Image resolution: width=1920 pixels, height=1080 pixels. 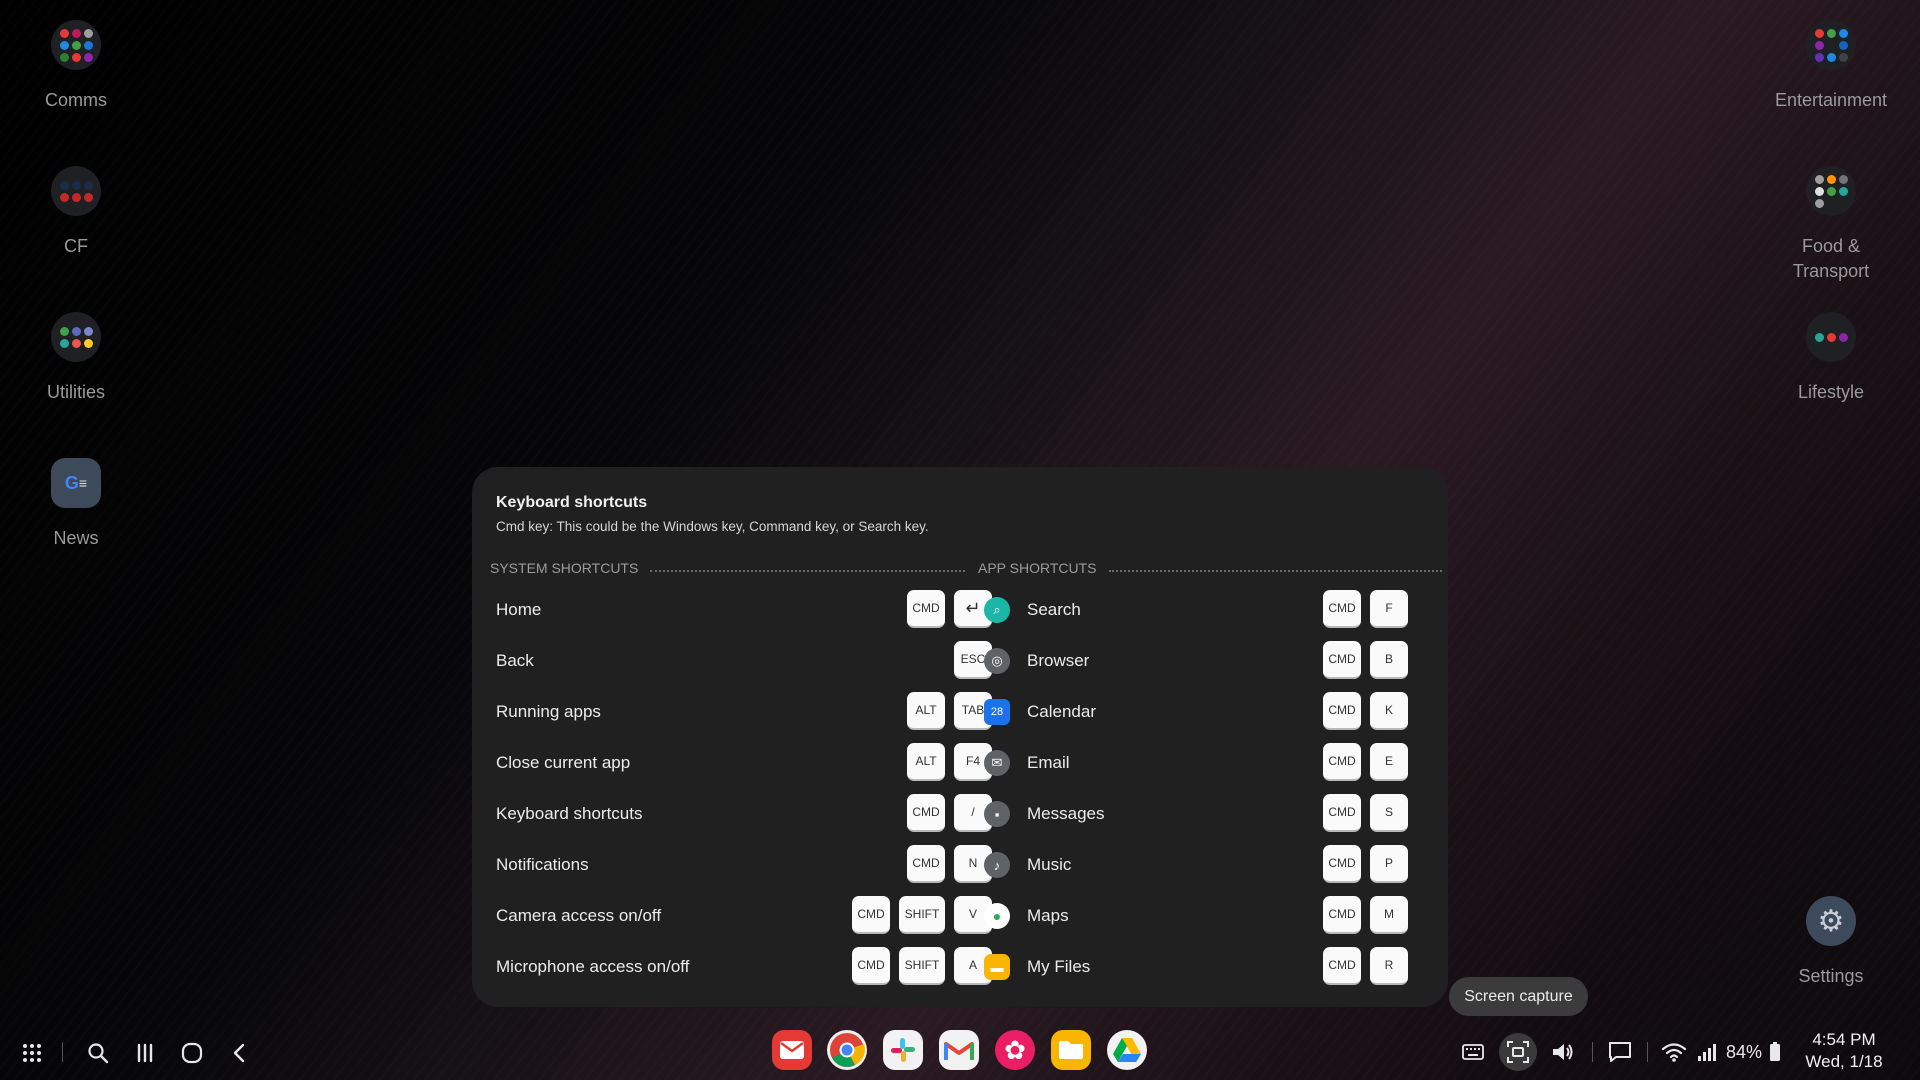 I want to click on shortcut-row-app-search: ⌕ Search CMD F, so click(x=1196, y=610).